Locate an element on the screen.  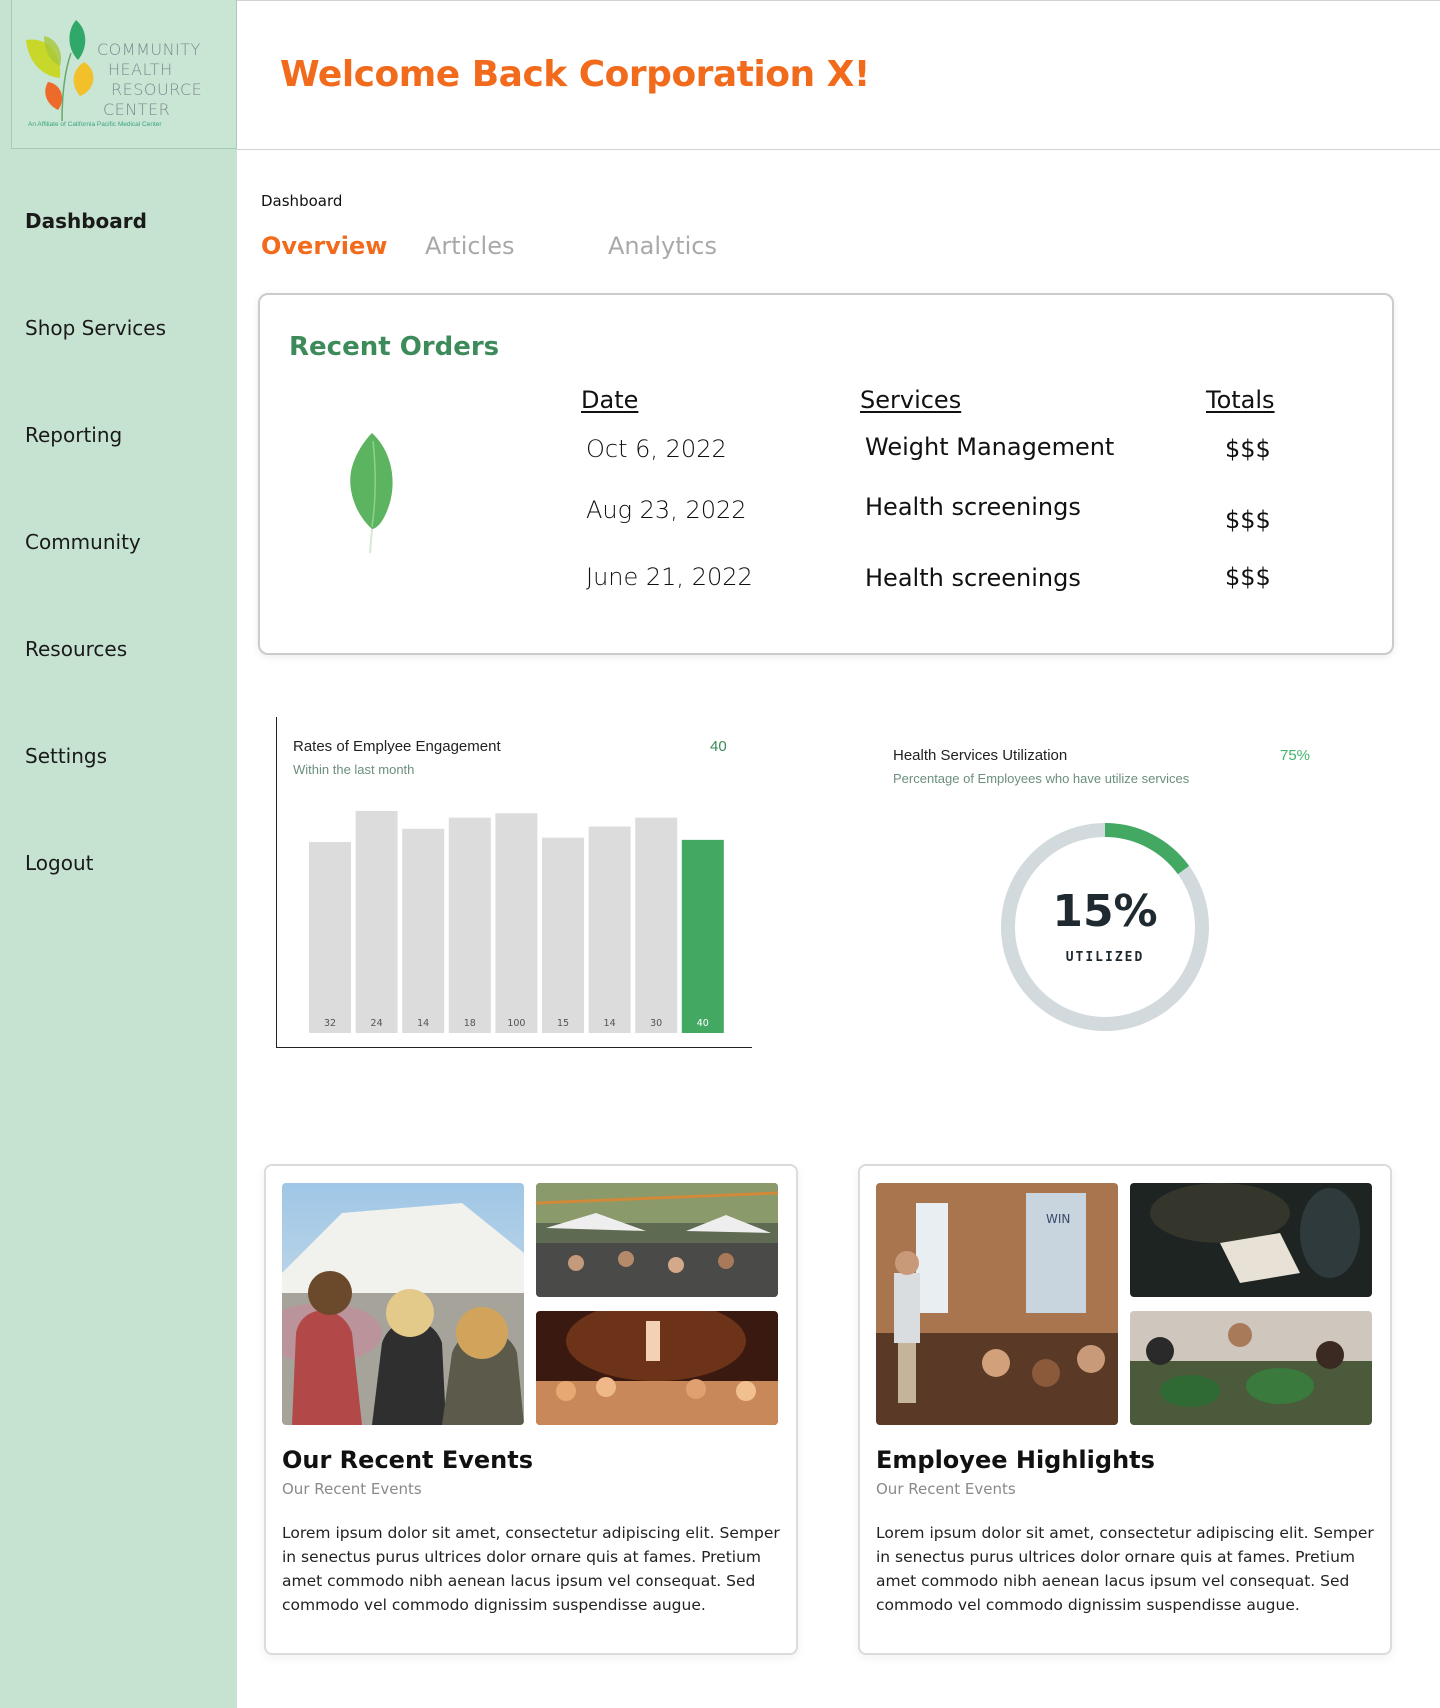
column-header-services: Services is located at coordinates (910, 400).